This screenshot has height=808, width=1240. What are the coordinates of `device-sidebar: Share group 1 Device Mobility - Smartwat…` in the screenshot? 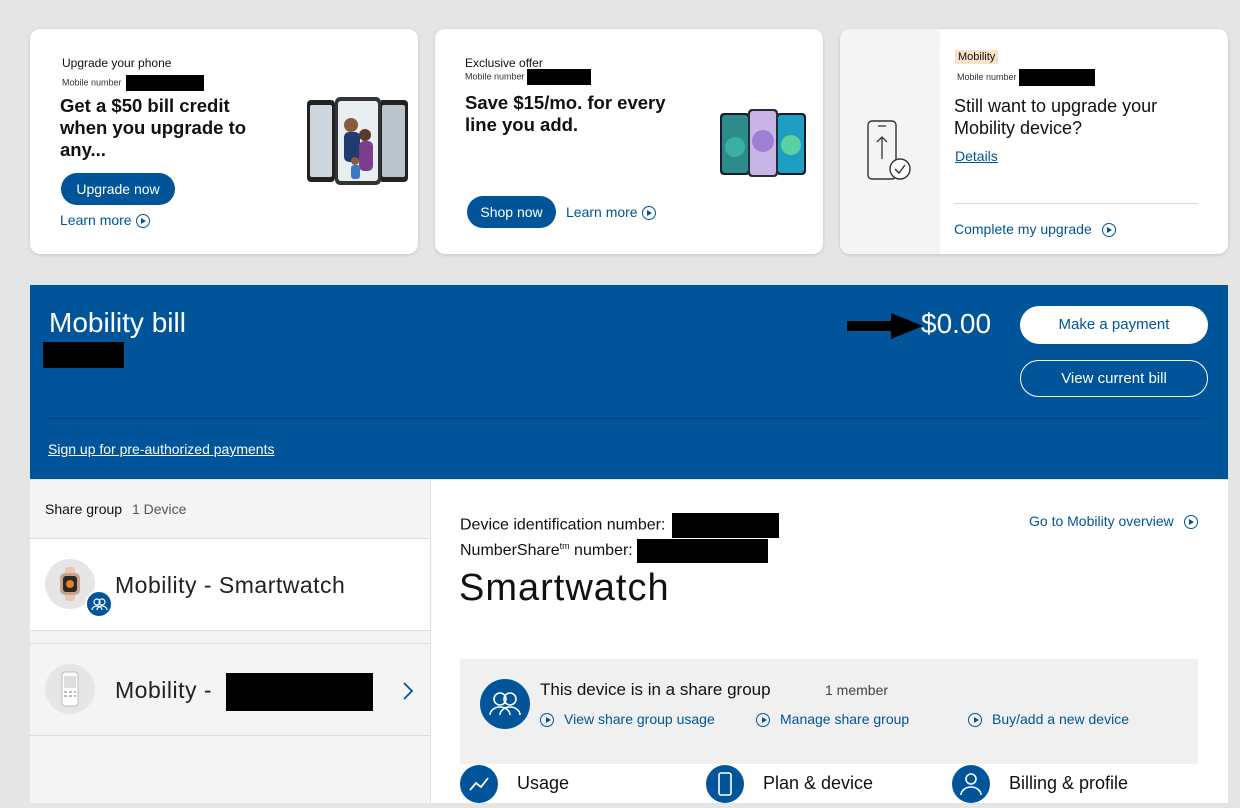 It's located at (230, 641).